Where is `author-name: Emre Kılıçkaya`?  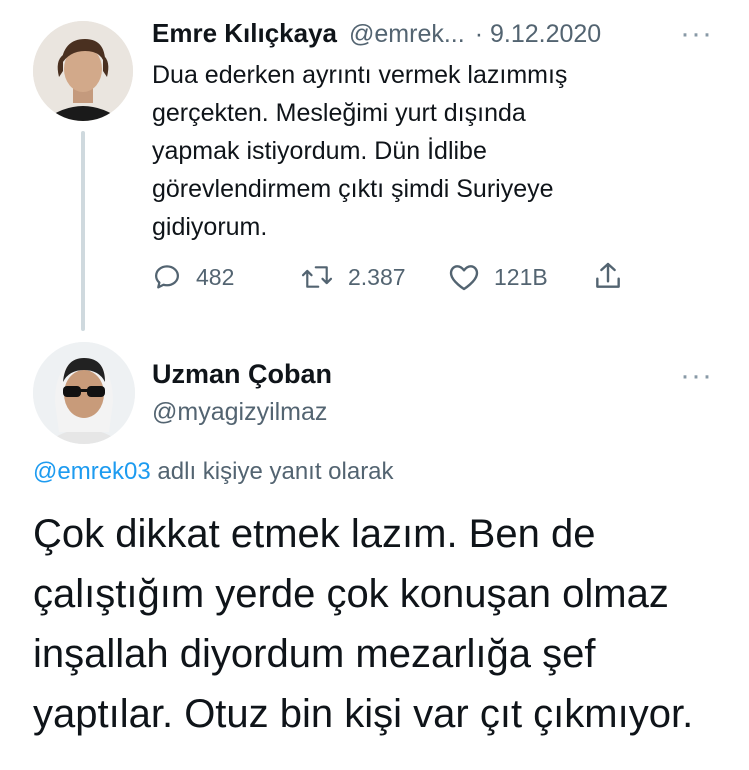
author-name: Emre Kılıçkaya is located at coordinates (244, 33).